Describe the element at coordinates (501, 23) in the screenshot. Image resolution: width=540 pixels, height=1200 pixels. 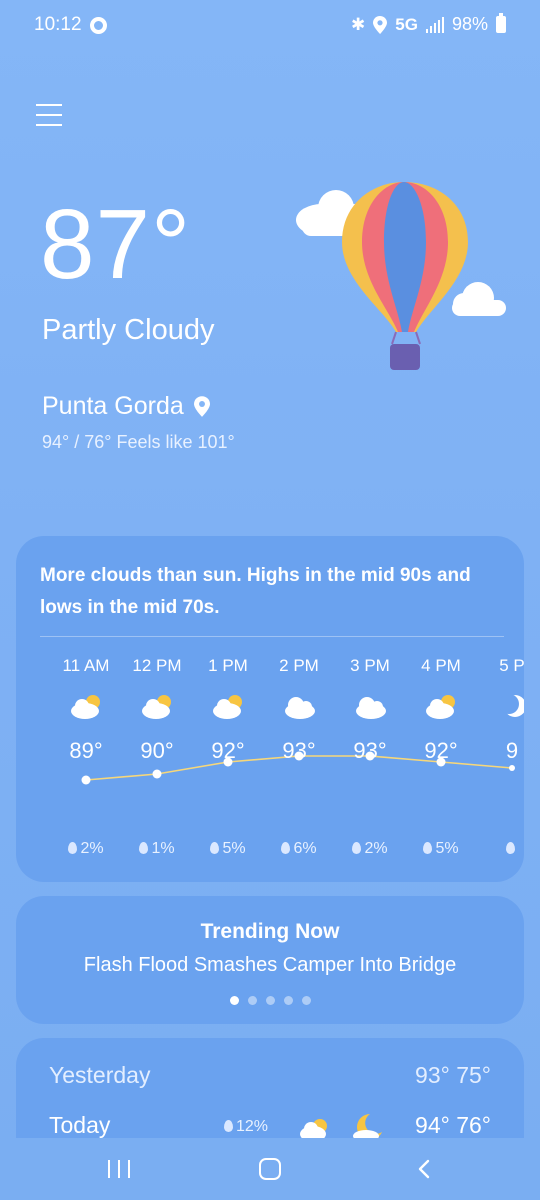
I see `battery-icon` at that location.